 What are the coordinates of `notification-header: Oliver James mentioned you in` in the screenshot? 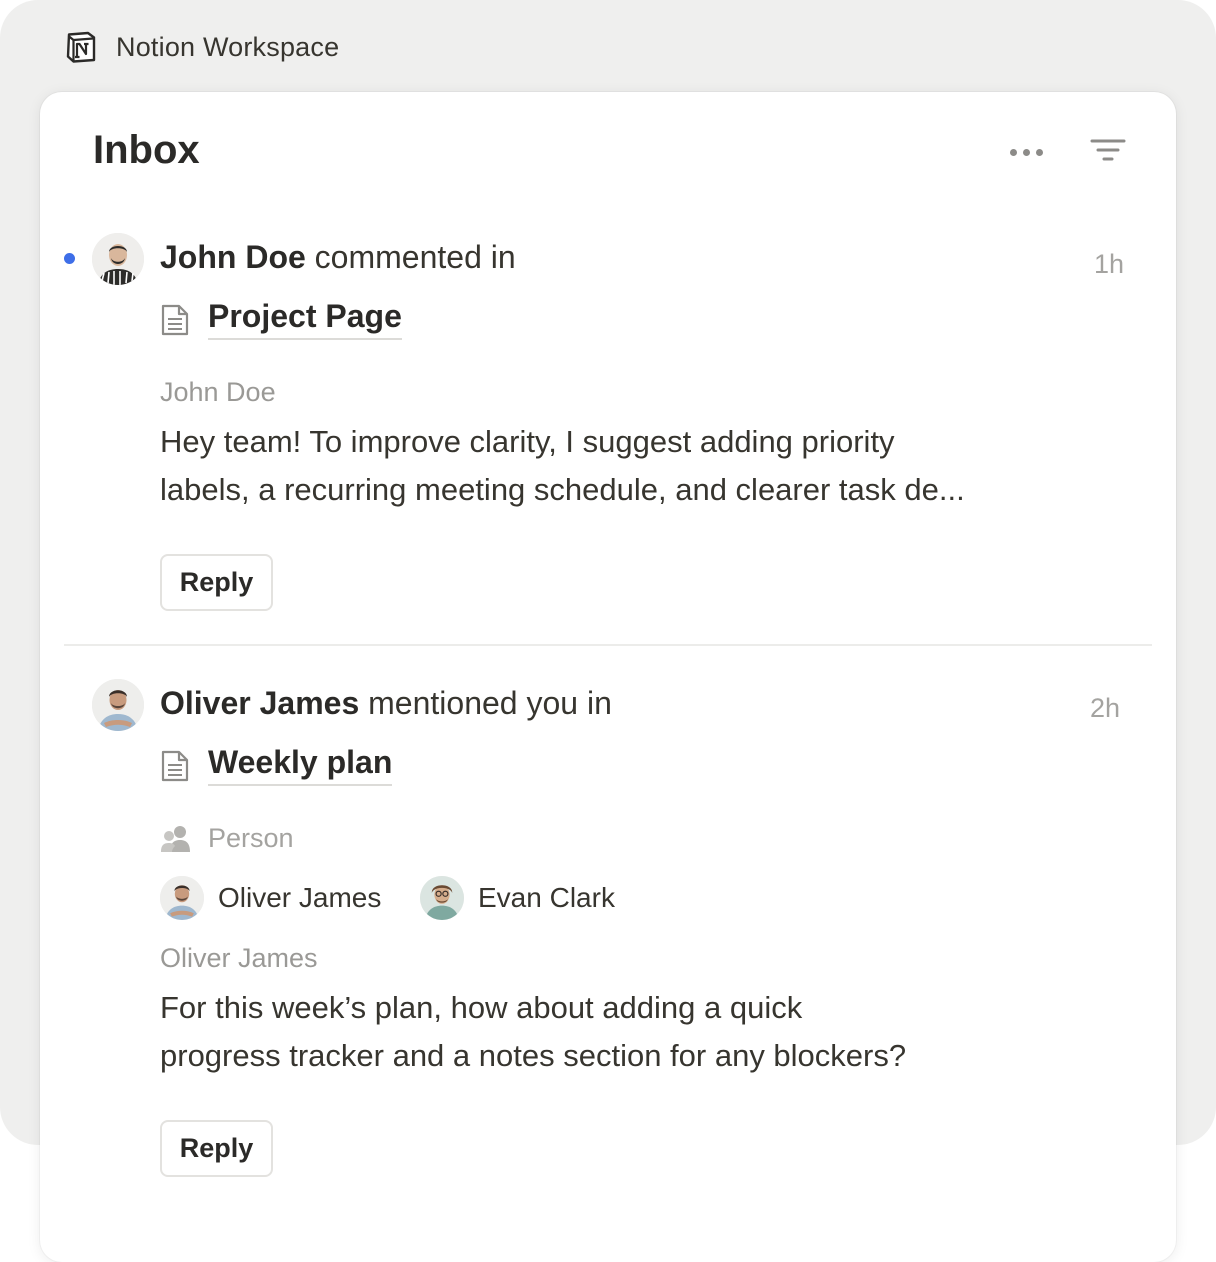 It's located at (386, 703).